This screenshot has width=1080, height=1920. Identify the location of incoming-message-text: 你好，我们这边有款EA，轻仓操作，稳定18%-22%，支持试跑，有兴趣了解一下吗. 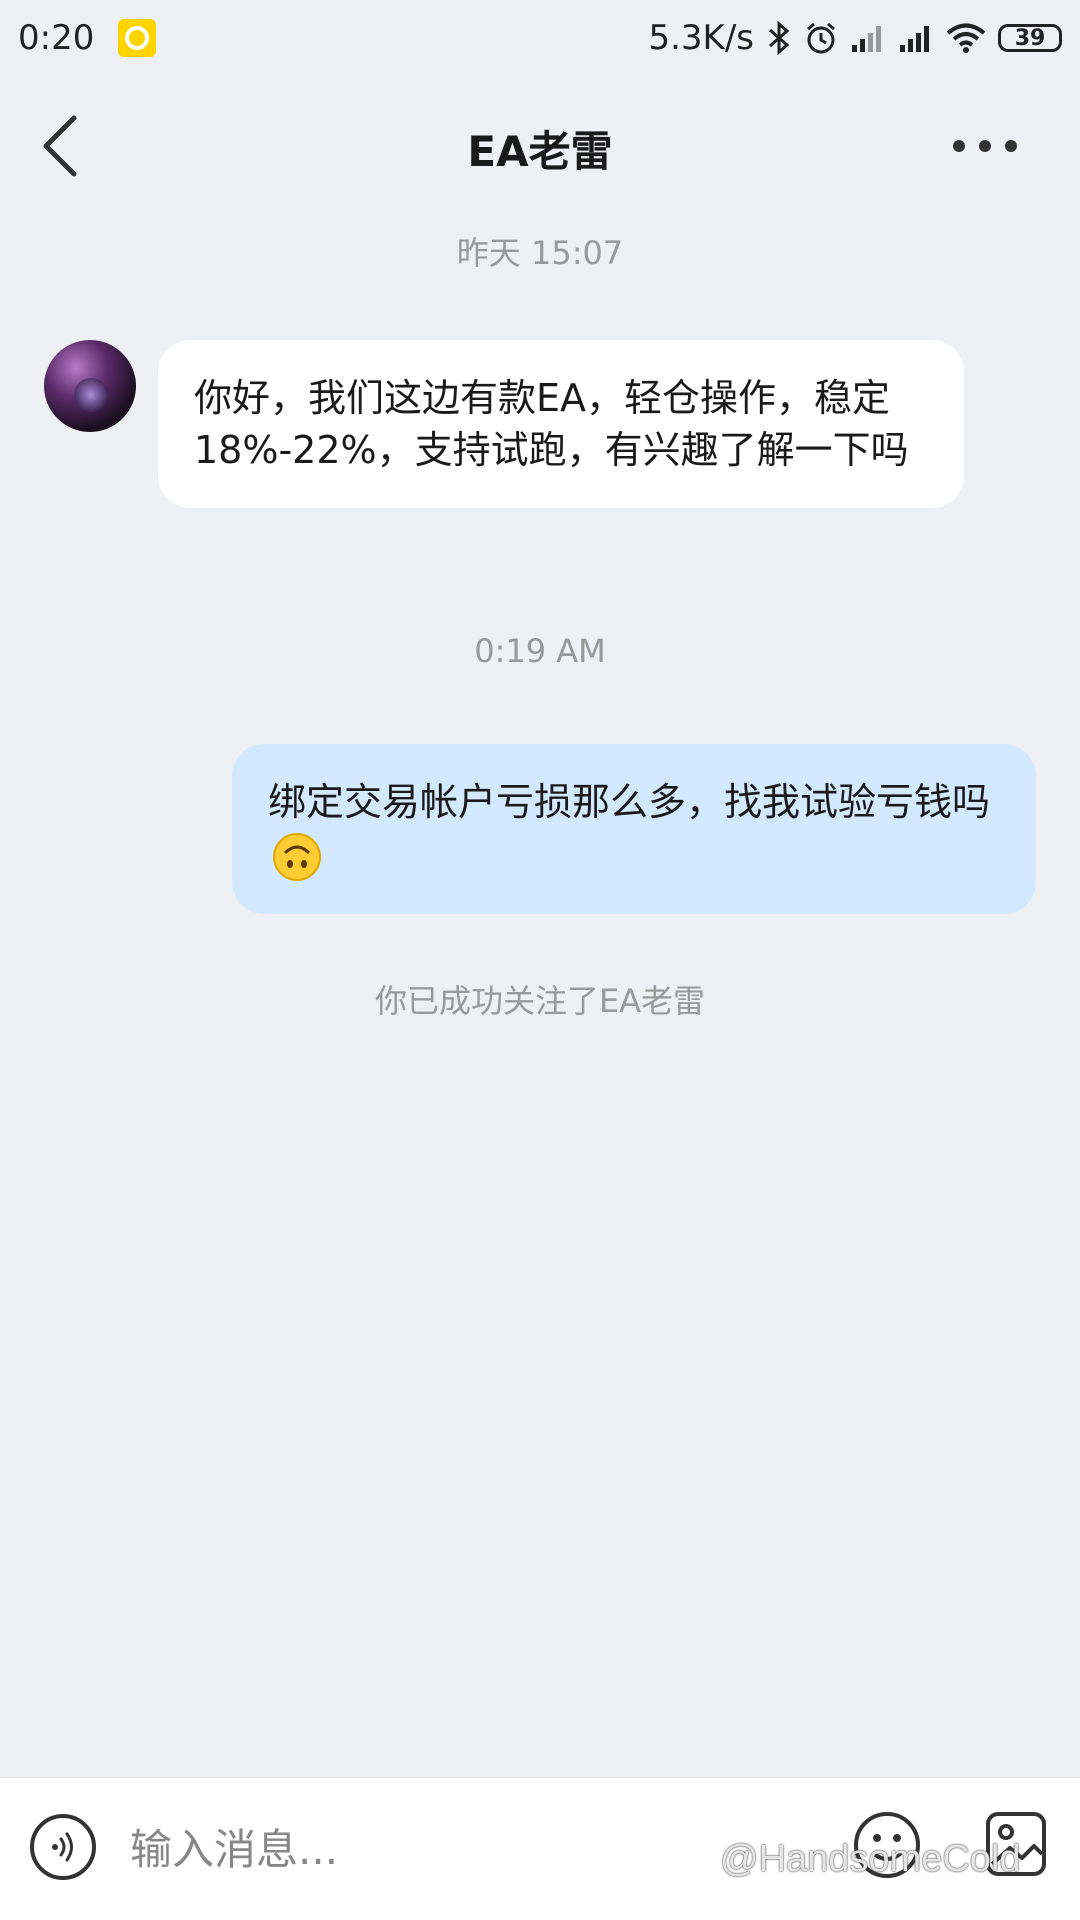
(551, 424).